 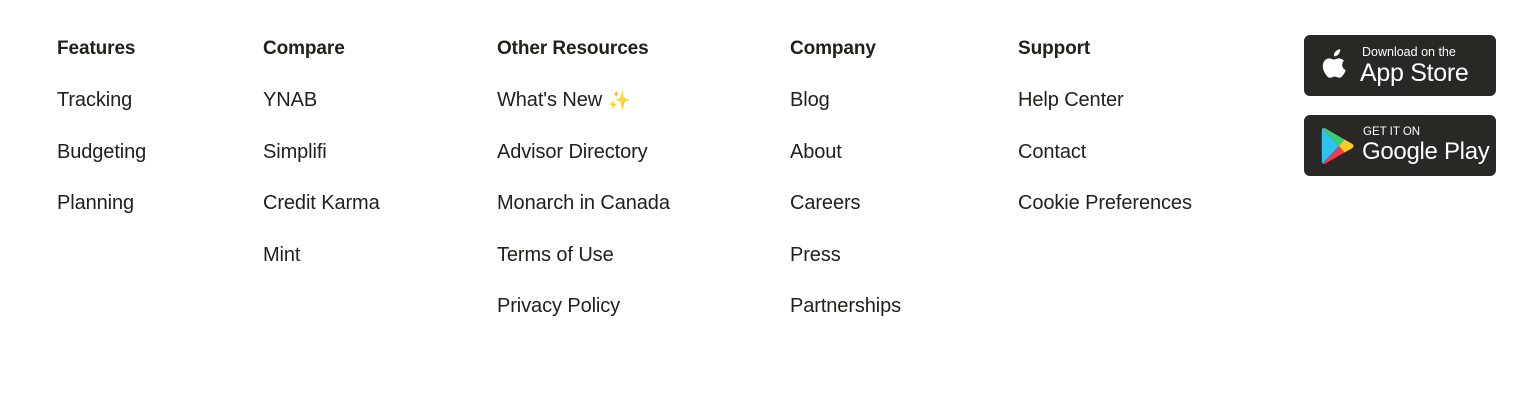 I want to click on footer-link-mint: Mint, so click(x=281, y=255).